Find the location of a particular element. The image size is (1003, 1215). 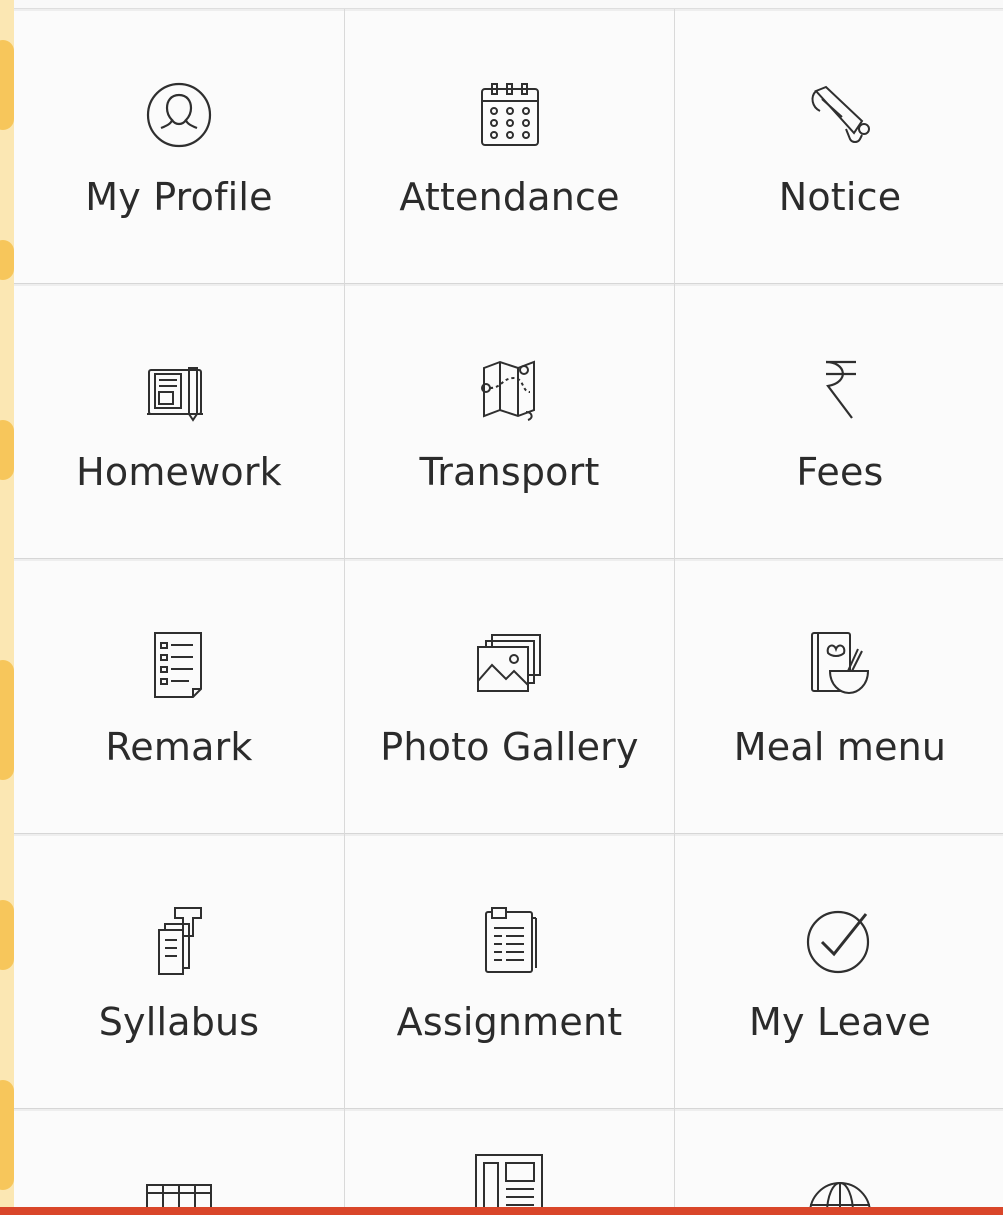

tile-homework: Homework is located at coordinates (179, 421).